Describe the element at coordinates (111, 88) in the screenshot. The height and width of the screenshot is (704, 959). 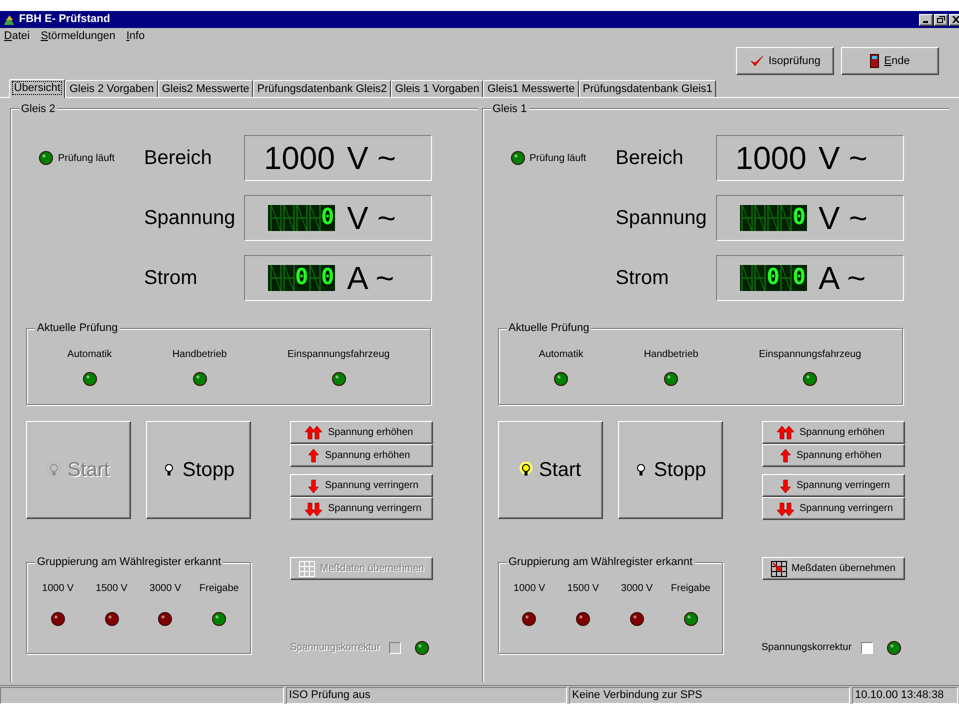
I see `tab: Gleis 2 Vorgaben` at that location.